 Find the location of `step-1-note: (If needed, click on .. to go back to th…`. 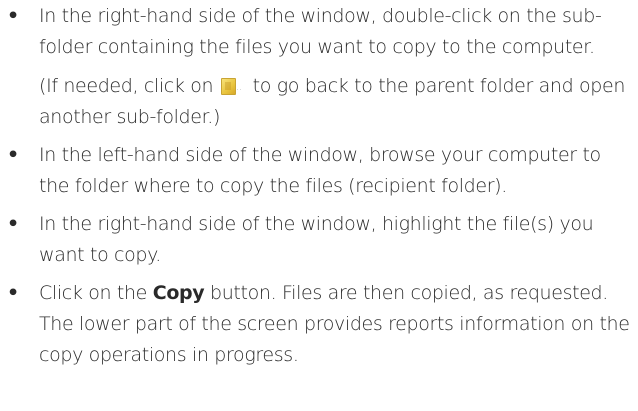

step-1-note: (If needed, click on .. to go back to th… is located at coordinates (336, 102).